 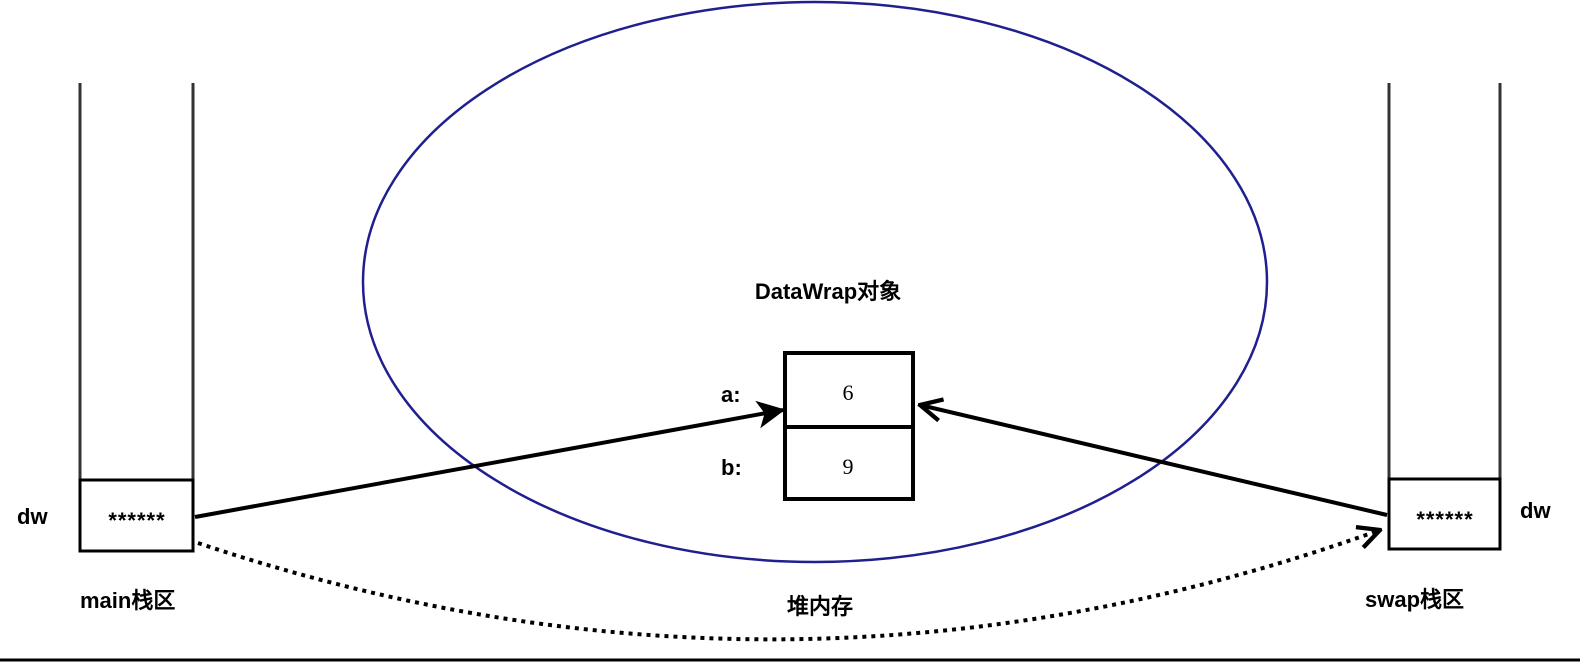 What do you see at coordinates (490, 459) in the screenshot?
I see `main-to-object-arrow` at bounding box center [490, 459].